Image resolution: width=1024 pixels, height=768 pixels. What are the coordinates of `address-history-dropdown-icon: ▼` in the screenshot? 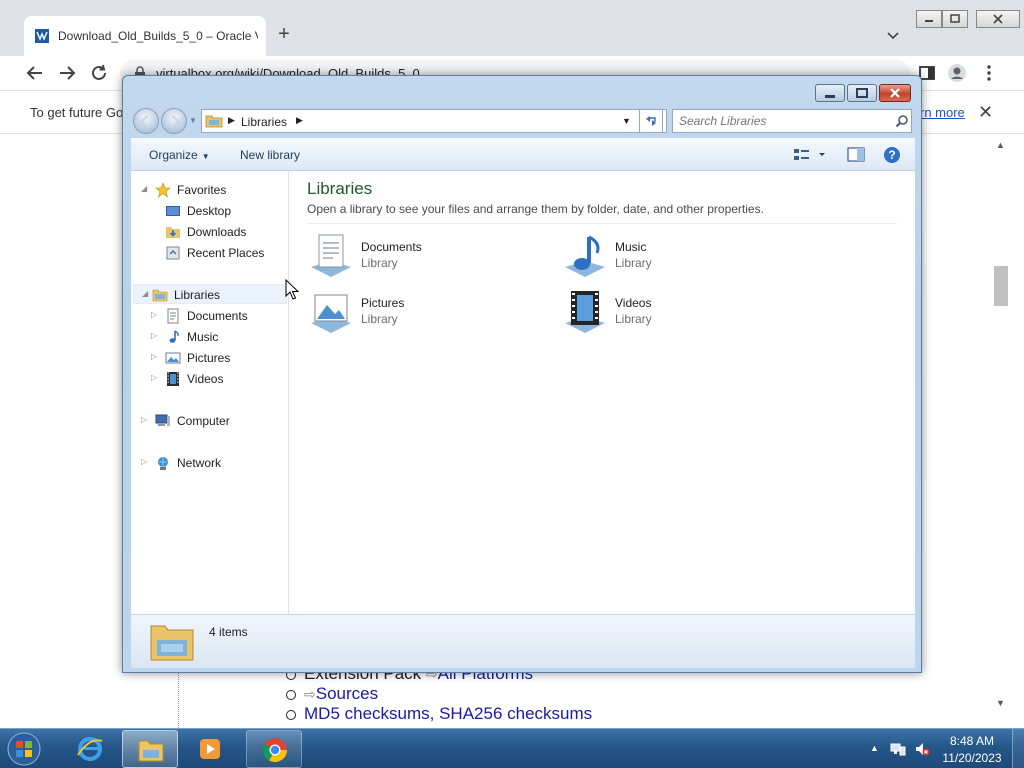 It's located at (626, 121).